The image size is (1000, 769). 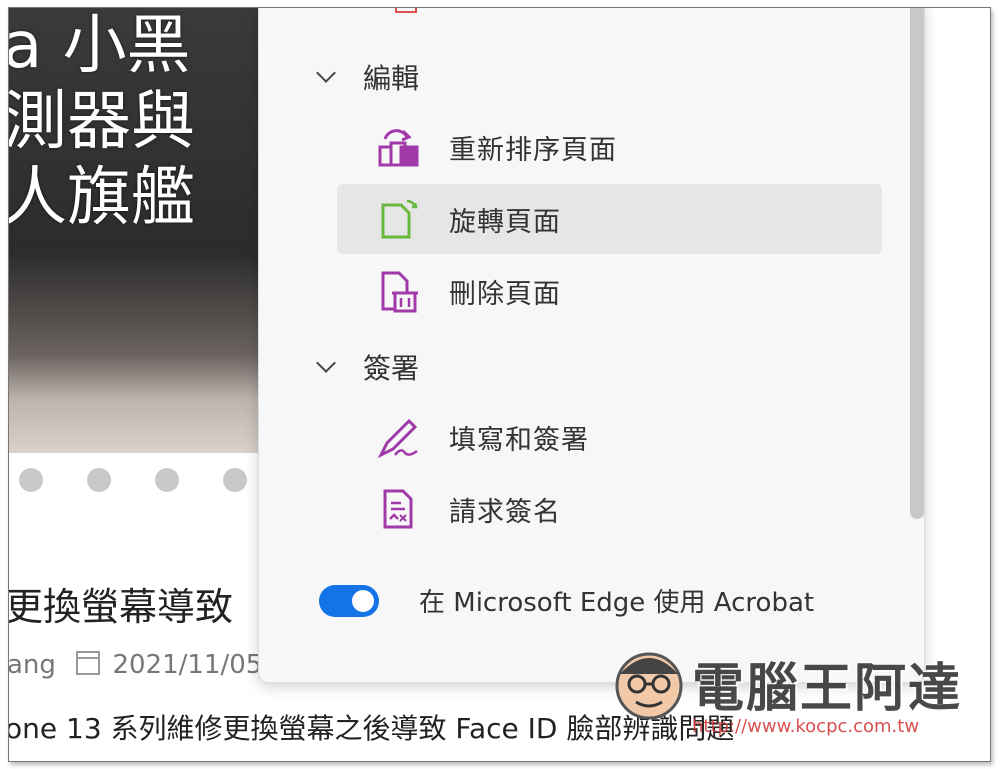 I want to click on article-title: 更換螢幕導致, so click(x=121, y=603).